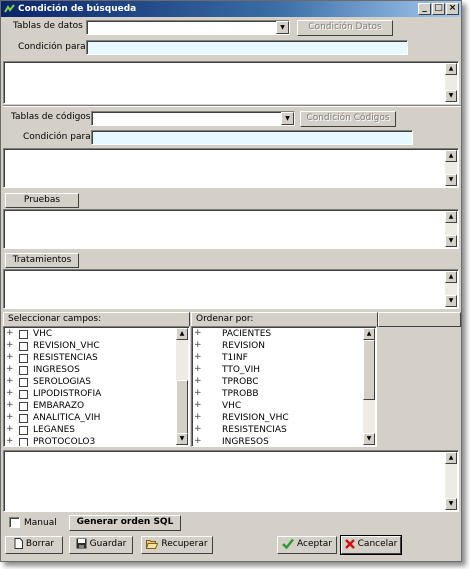 This screenshot has width=470, height=569. I want to click on data-tables-combo: ▼, so click(188, 27).